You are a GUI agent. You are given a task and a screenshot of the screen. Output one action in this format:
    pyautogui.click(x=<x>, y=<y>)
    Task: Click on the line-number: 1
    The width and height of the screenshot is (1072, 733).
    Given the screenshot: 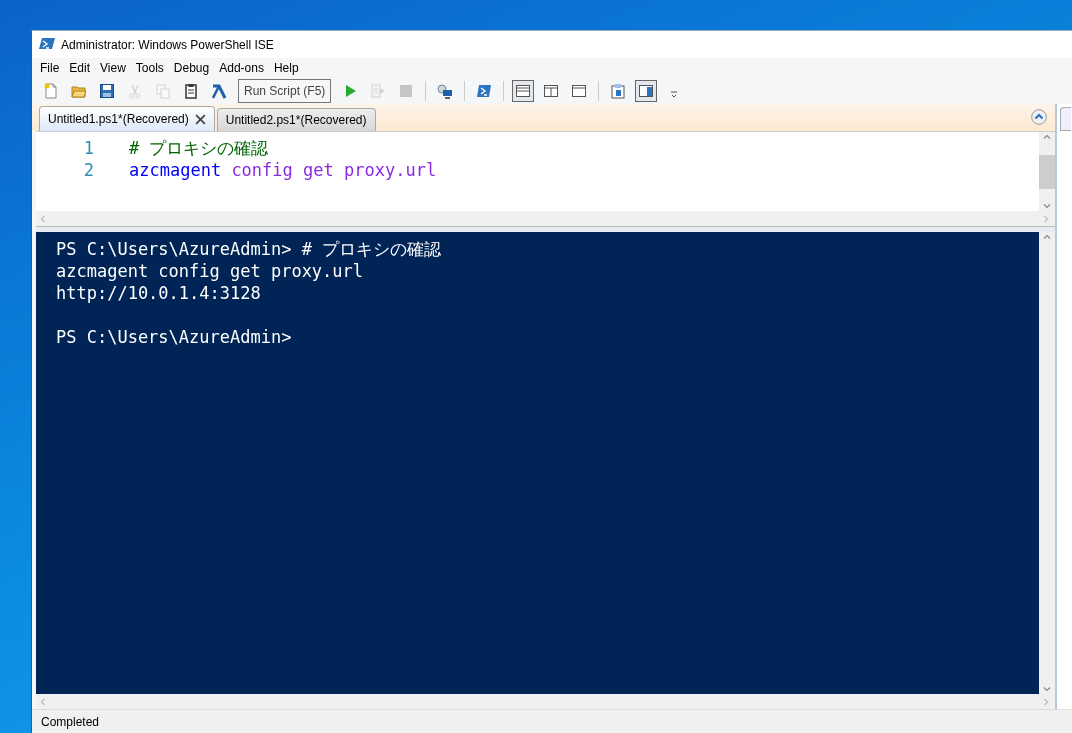 What is the action you would take?
    pyautogui.click(x=88, y=148)
    